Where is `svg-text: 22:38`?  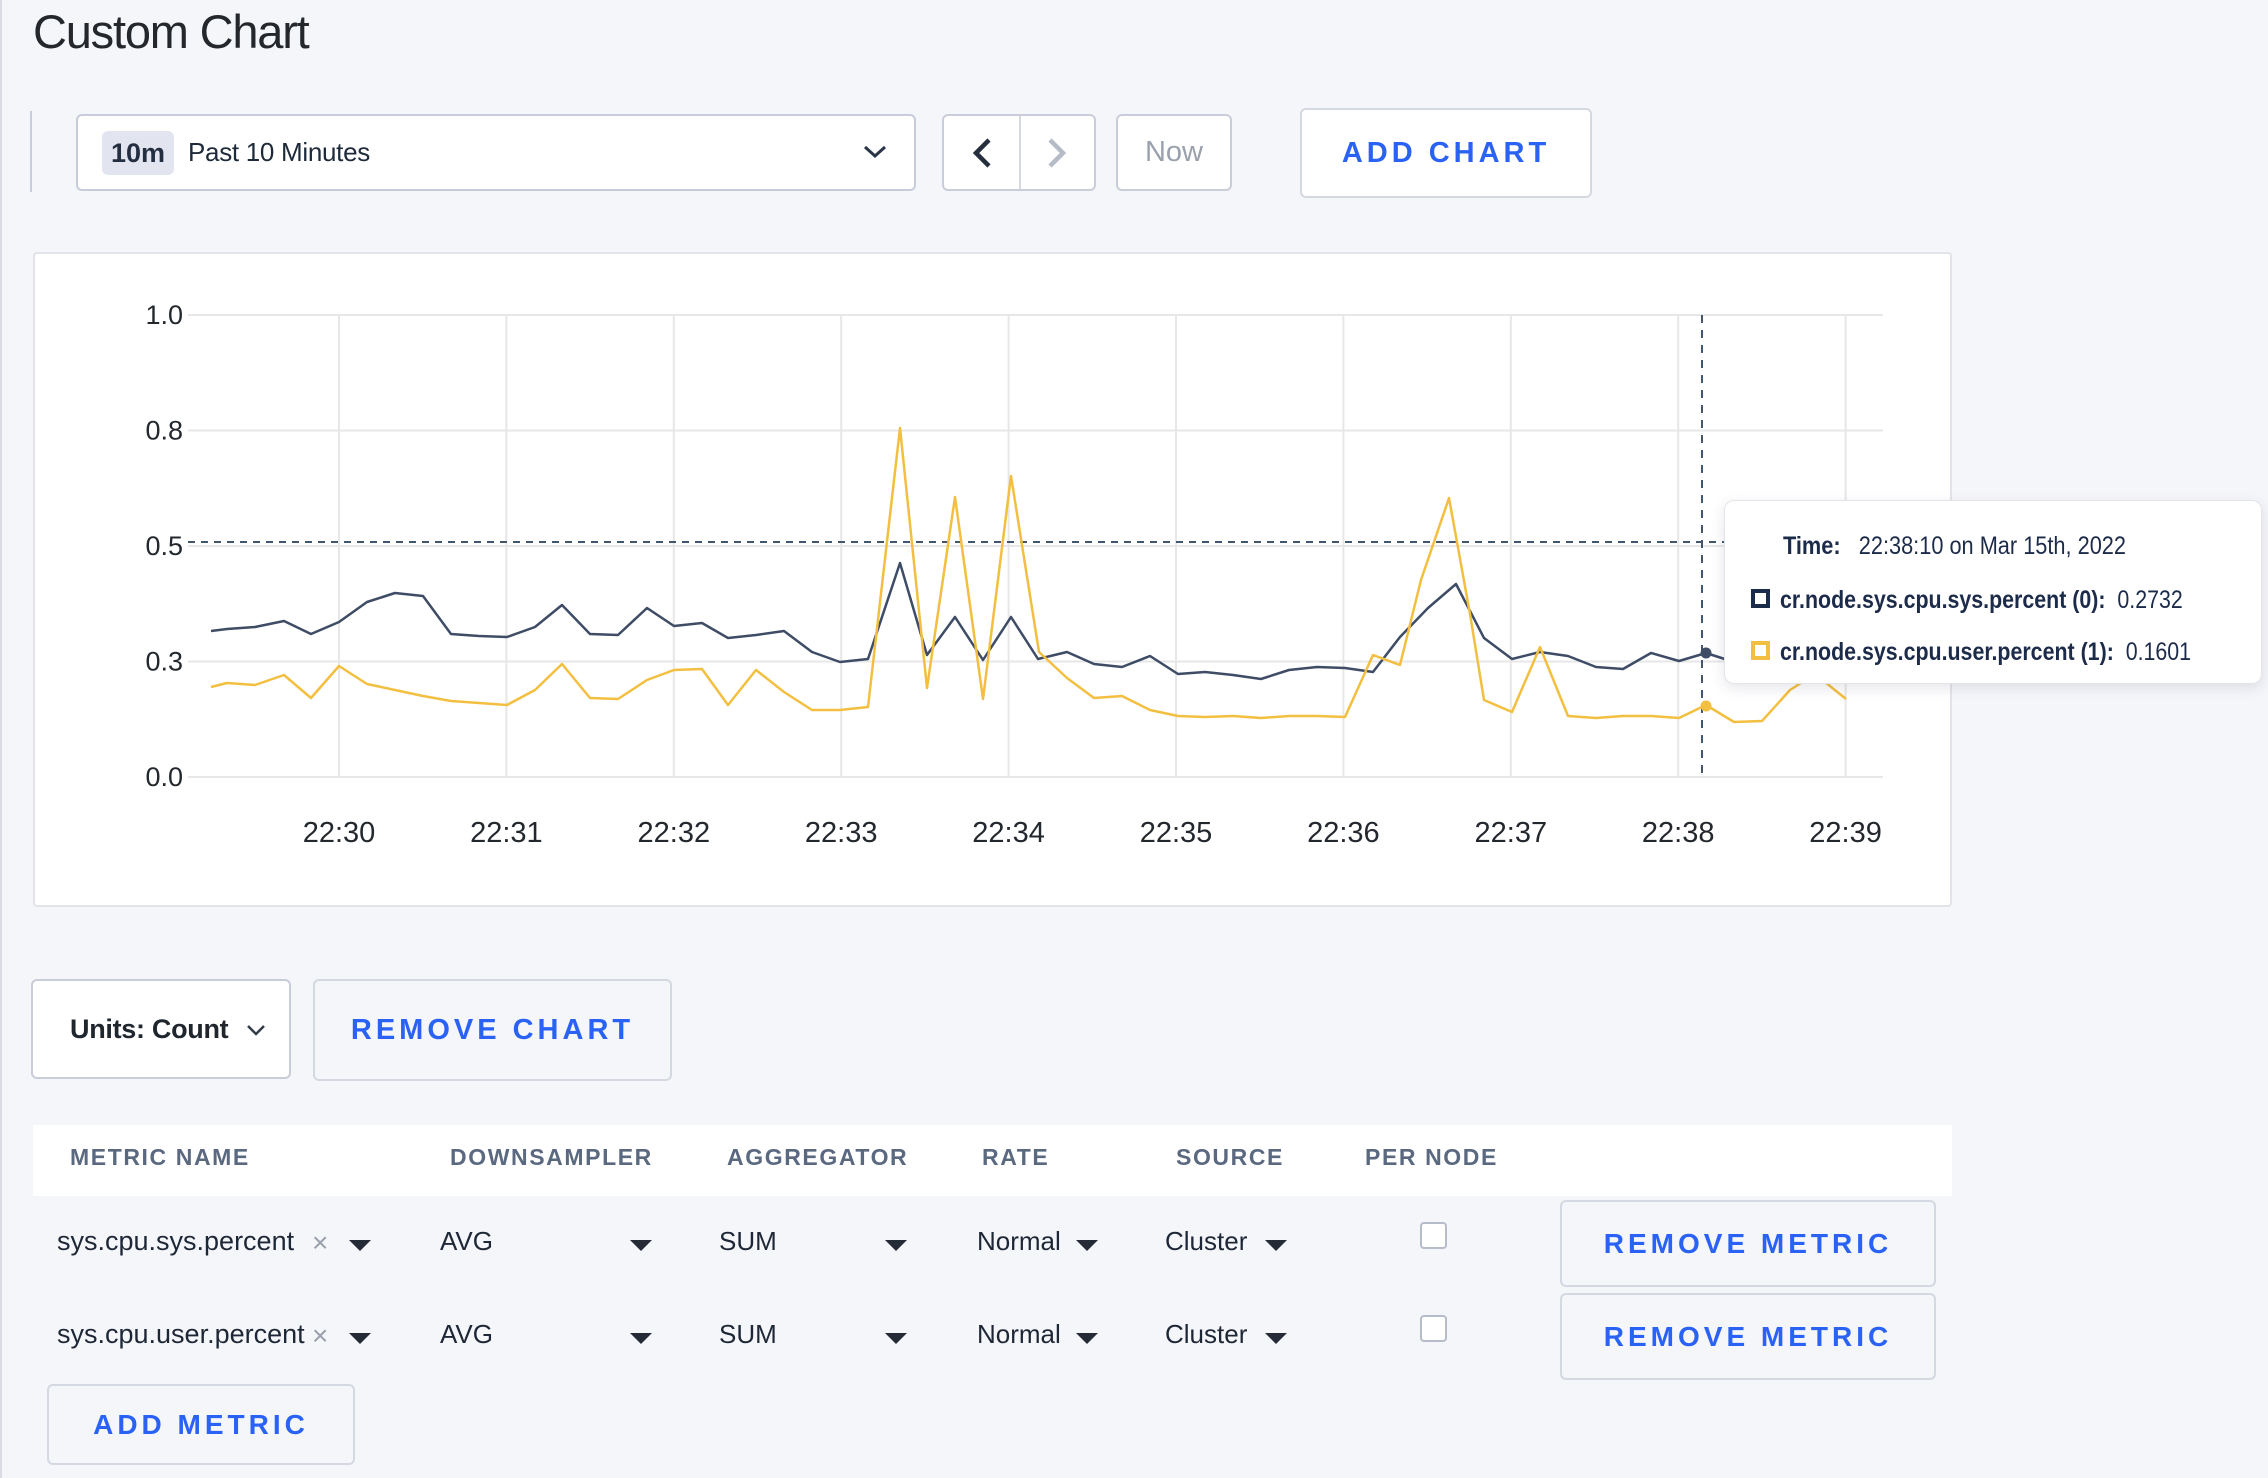 svg-text: 22:38 is located at coordinates (1678, 833).